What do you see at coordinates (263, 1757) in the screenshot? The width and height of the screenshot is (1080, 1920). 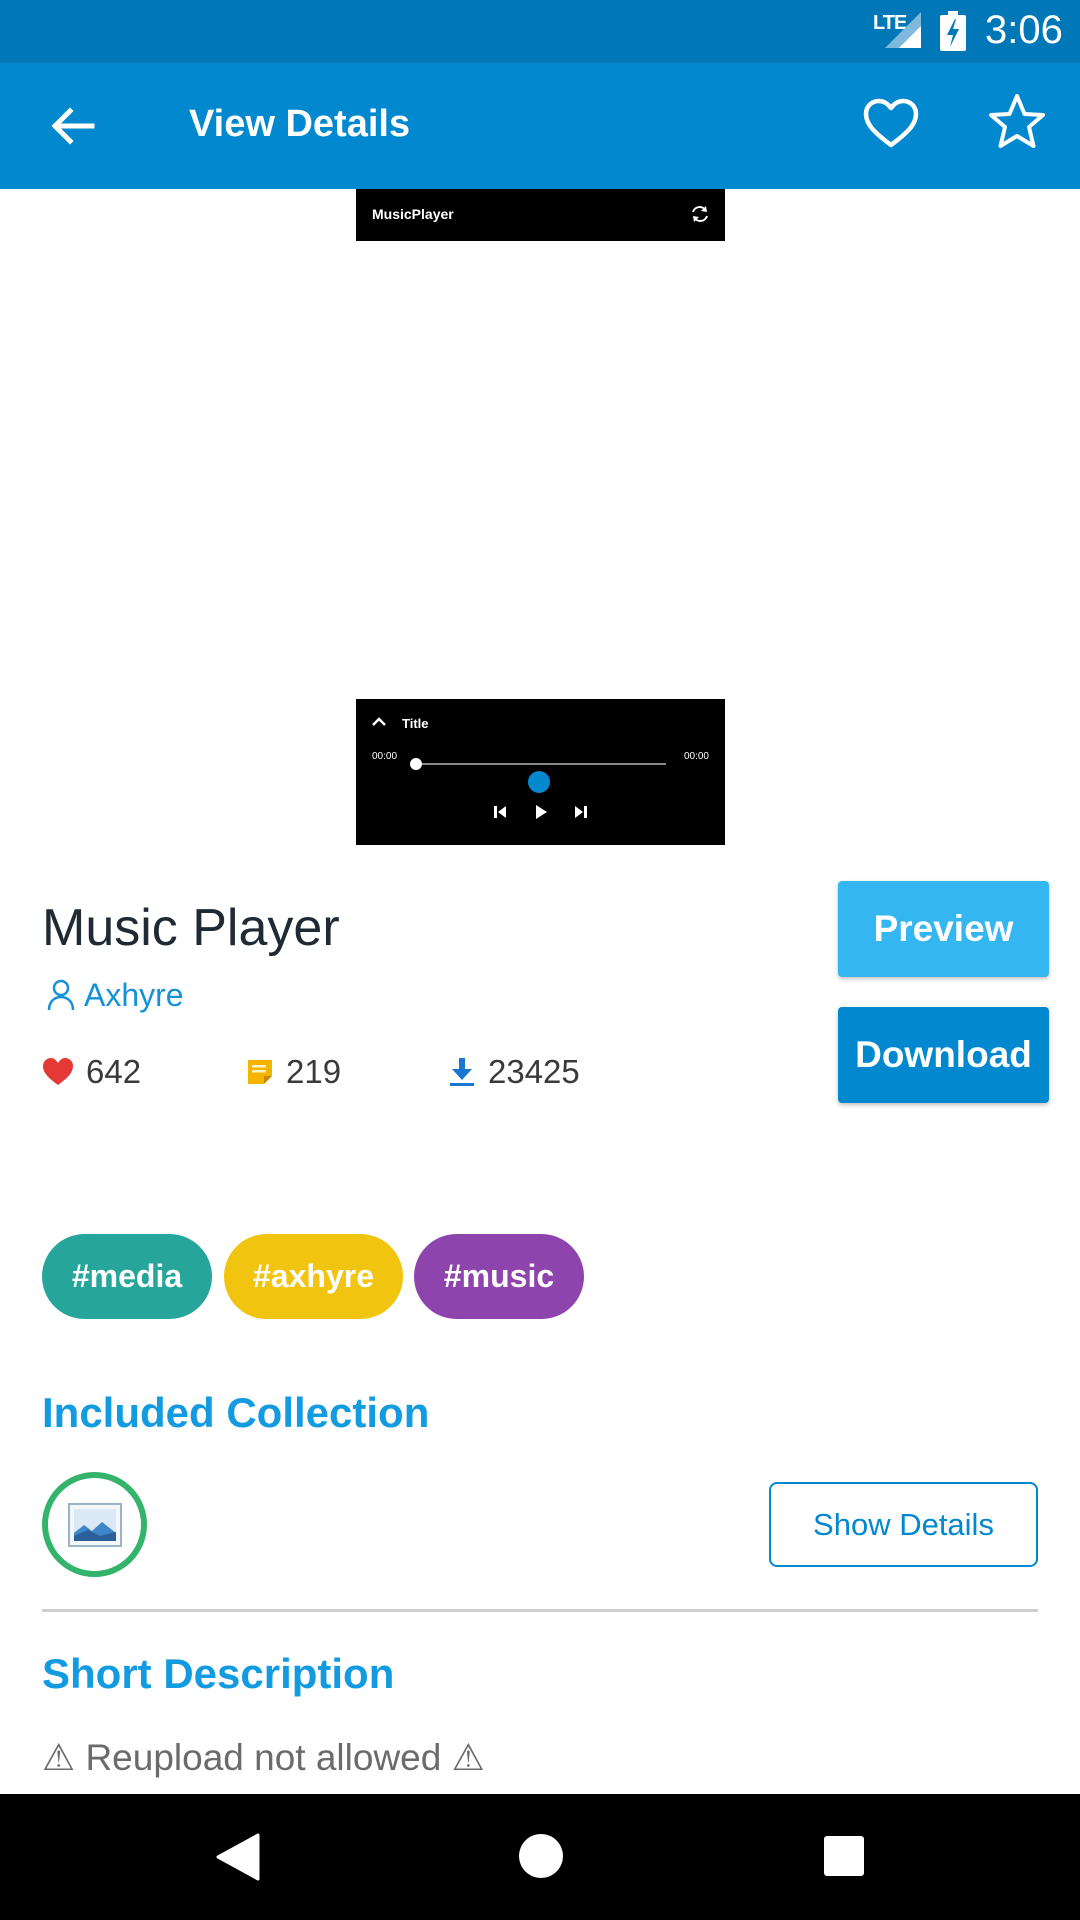 I see `description-text: ⚠ Reupload not allowed ⚠` at bounding box center [263, 1757].